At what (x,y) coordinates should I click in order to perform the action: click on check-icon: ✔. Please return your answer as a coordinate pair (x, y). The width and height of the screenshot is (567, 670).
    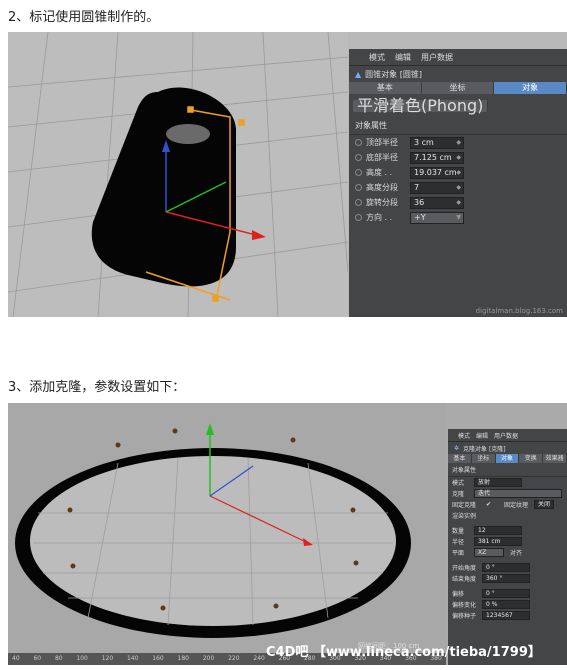
    Looking at the image, I should click on (495, 504).